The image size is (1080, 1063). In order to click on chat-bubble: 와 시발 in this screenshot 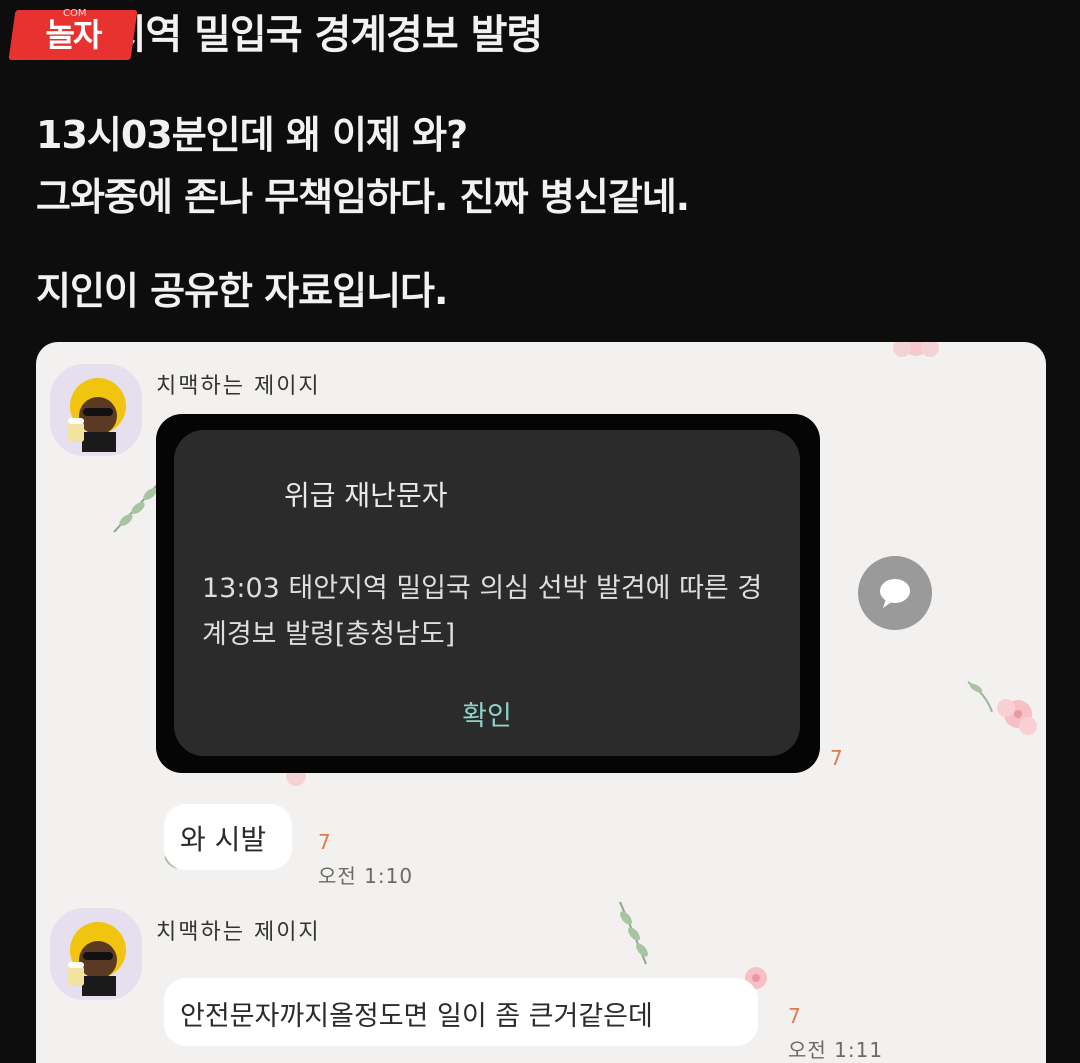, I will do `click(228, 837)`.